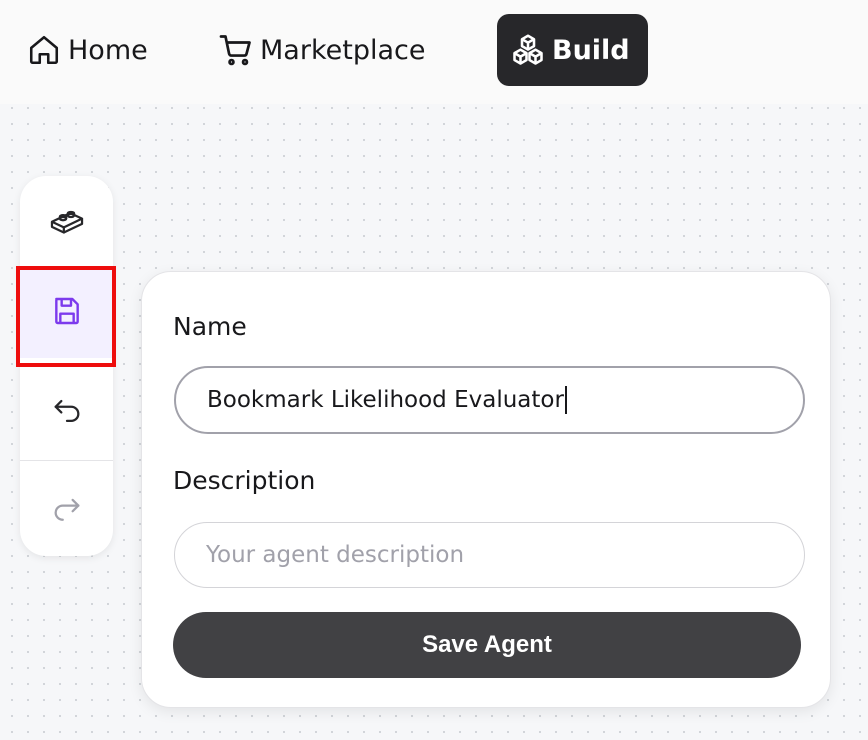 The width and height of the screenshot is (868, 740). I want to click on undo-icon, so click(67, 413).